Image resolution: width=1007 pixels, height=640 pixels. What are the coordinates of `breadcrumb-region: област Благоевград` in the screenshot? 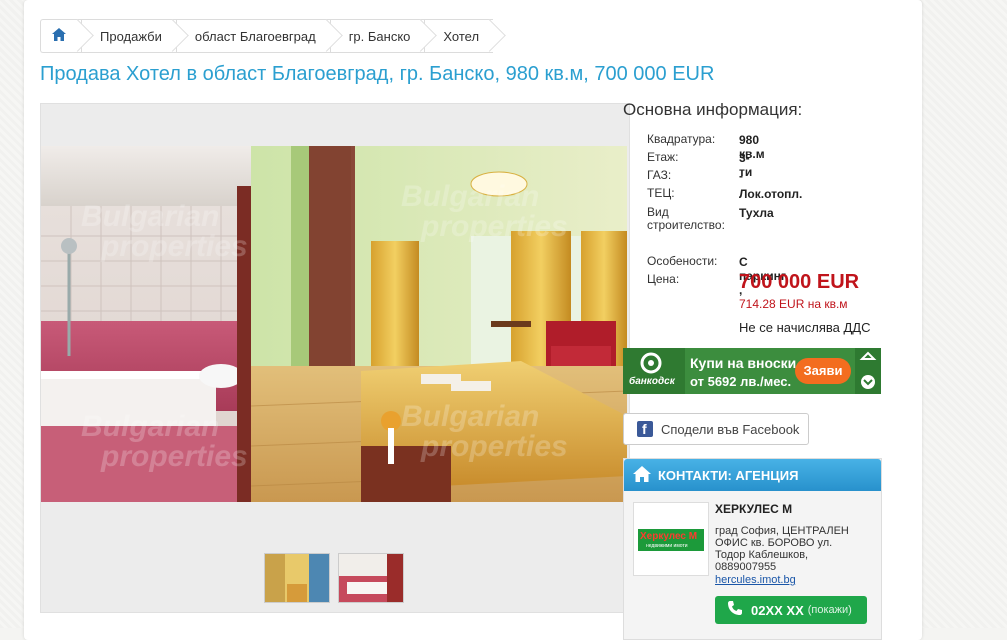 It's located at (252, 36).